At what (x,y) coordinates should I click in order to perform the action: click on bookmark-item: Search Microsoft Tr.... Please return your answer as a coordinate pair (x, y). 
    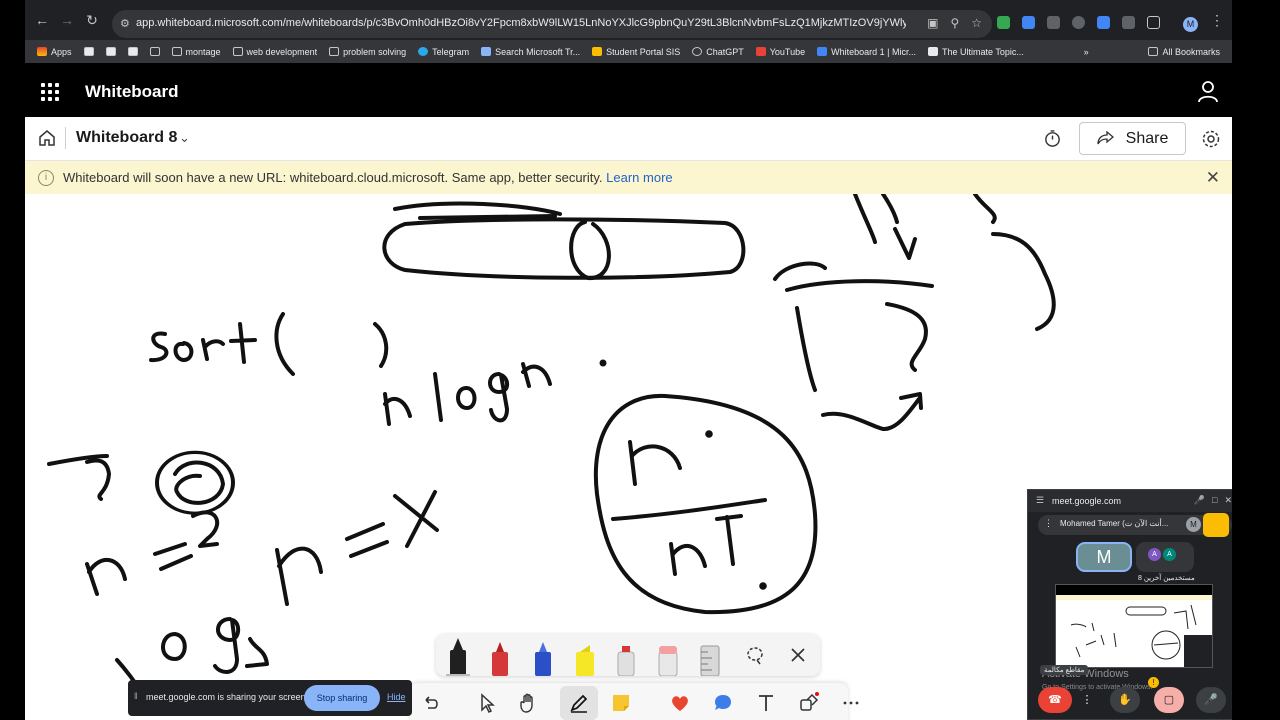
    Looking at the image, I should click on (530, 52).